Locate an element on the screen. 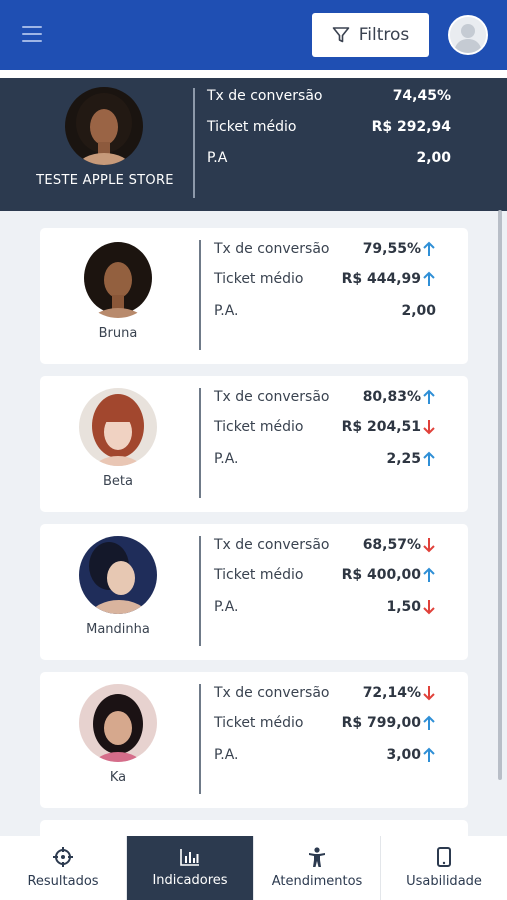 This screenshot has width=507, height=900. metric-value: 2,25 is located at coordinates (403, 459).